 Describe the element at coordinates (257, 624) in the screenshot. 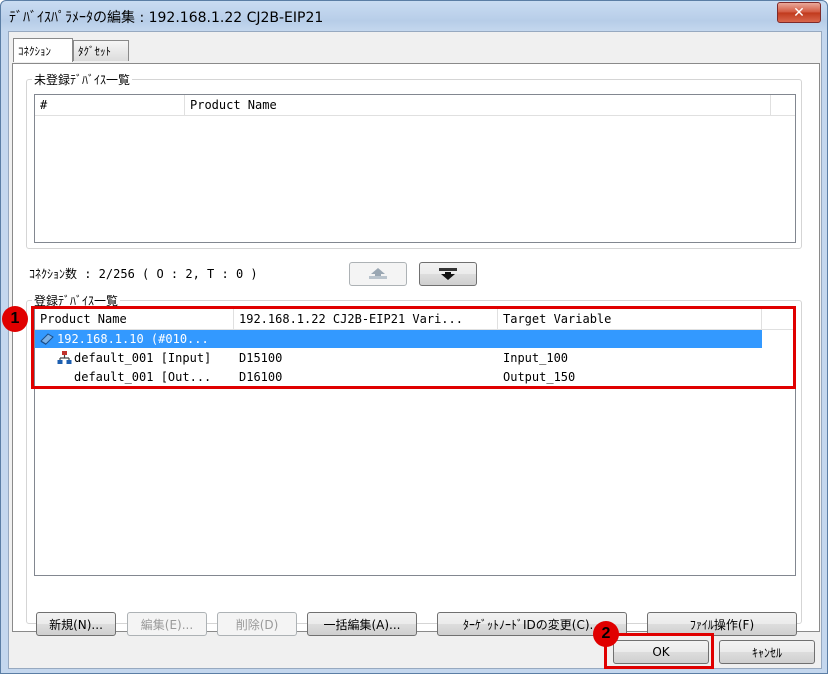

I see `delete-button: 削除(D)` at that location.